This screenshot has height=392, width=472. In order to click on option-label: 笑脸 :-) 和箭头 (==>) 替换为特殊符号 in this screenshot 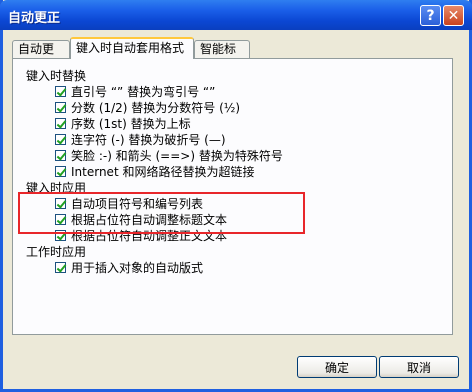, I will do `click(177, 156)`.